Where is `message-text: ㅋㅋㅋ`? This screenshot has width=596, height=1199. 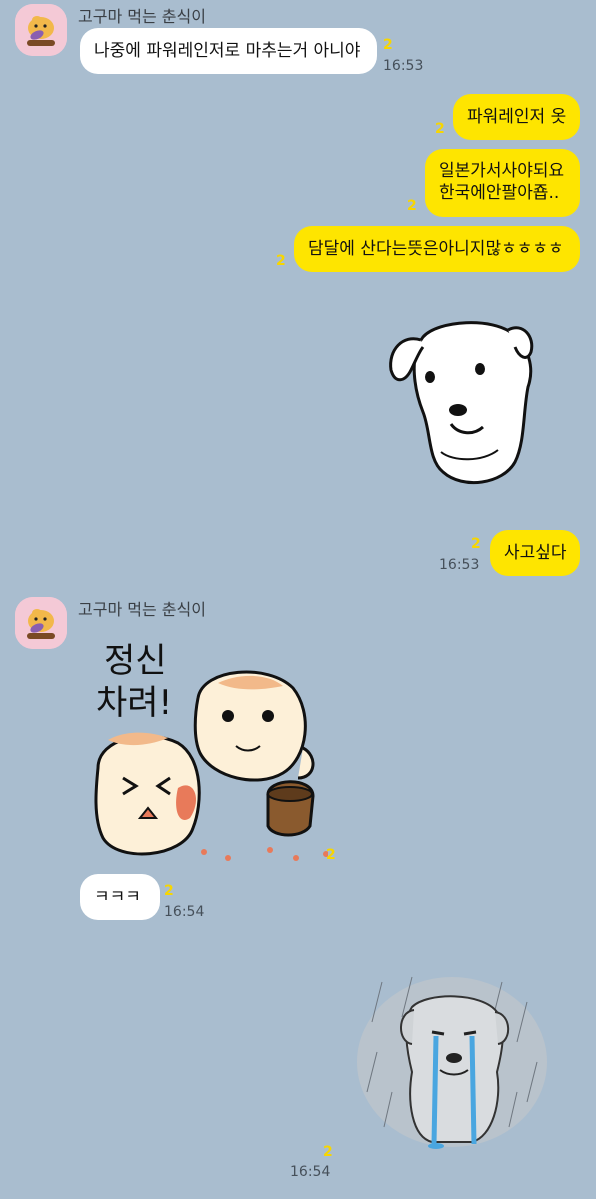
message-text: ㅋㅋㅋ is located at coordinates (117, 897).